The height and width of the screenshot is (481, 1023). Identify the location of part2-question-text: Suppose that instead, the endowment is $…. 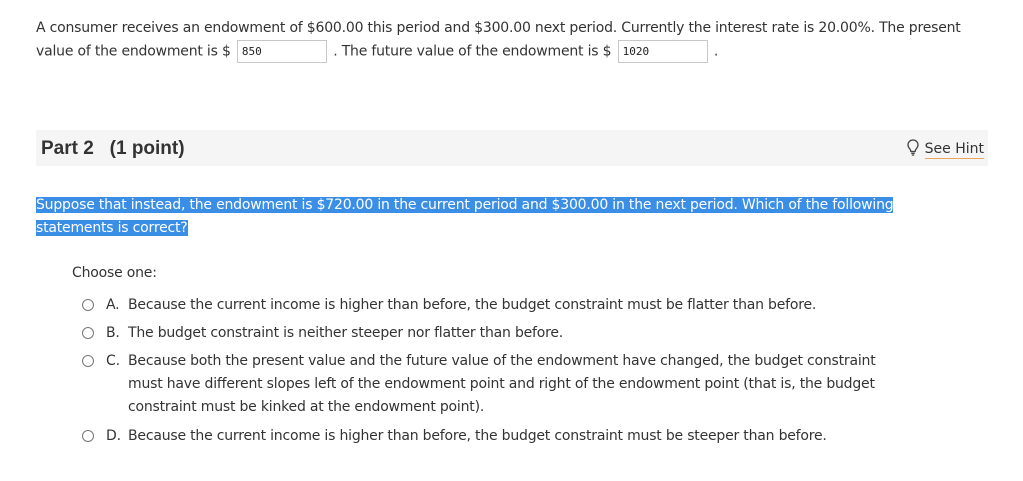
(465, 216).